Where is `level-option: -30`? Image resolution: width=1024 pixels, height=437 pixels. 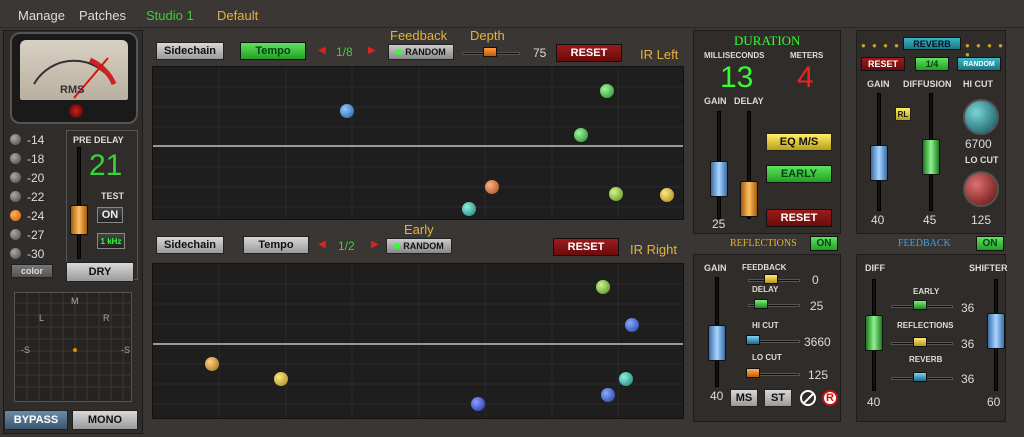
level-option: -30 is located at coordinates (35, 253).